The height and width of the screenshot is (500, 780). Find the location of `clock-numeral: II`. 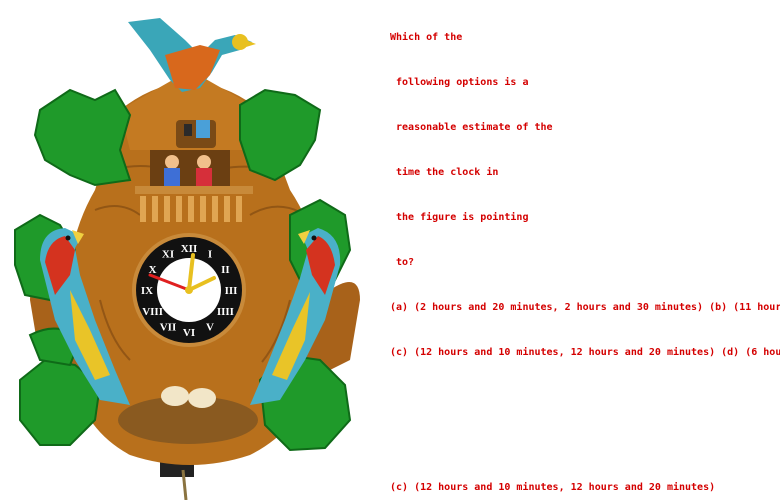

clock-numeral: II is located at coordinates (225, 270).